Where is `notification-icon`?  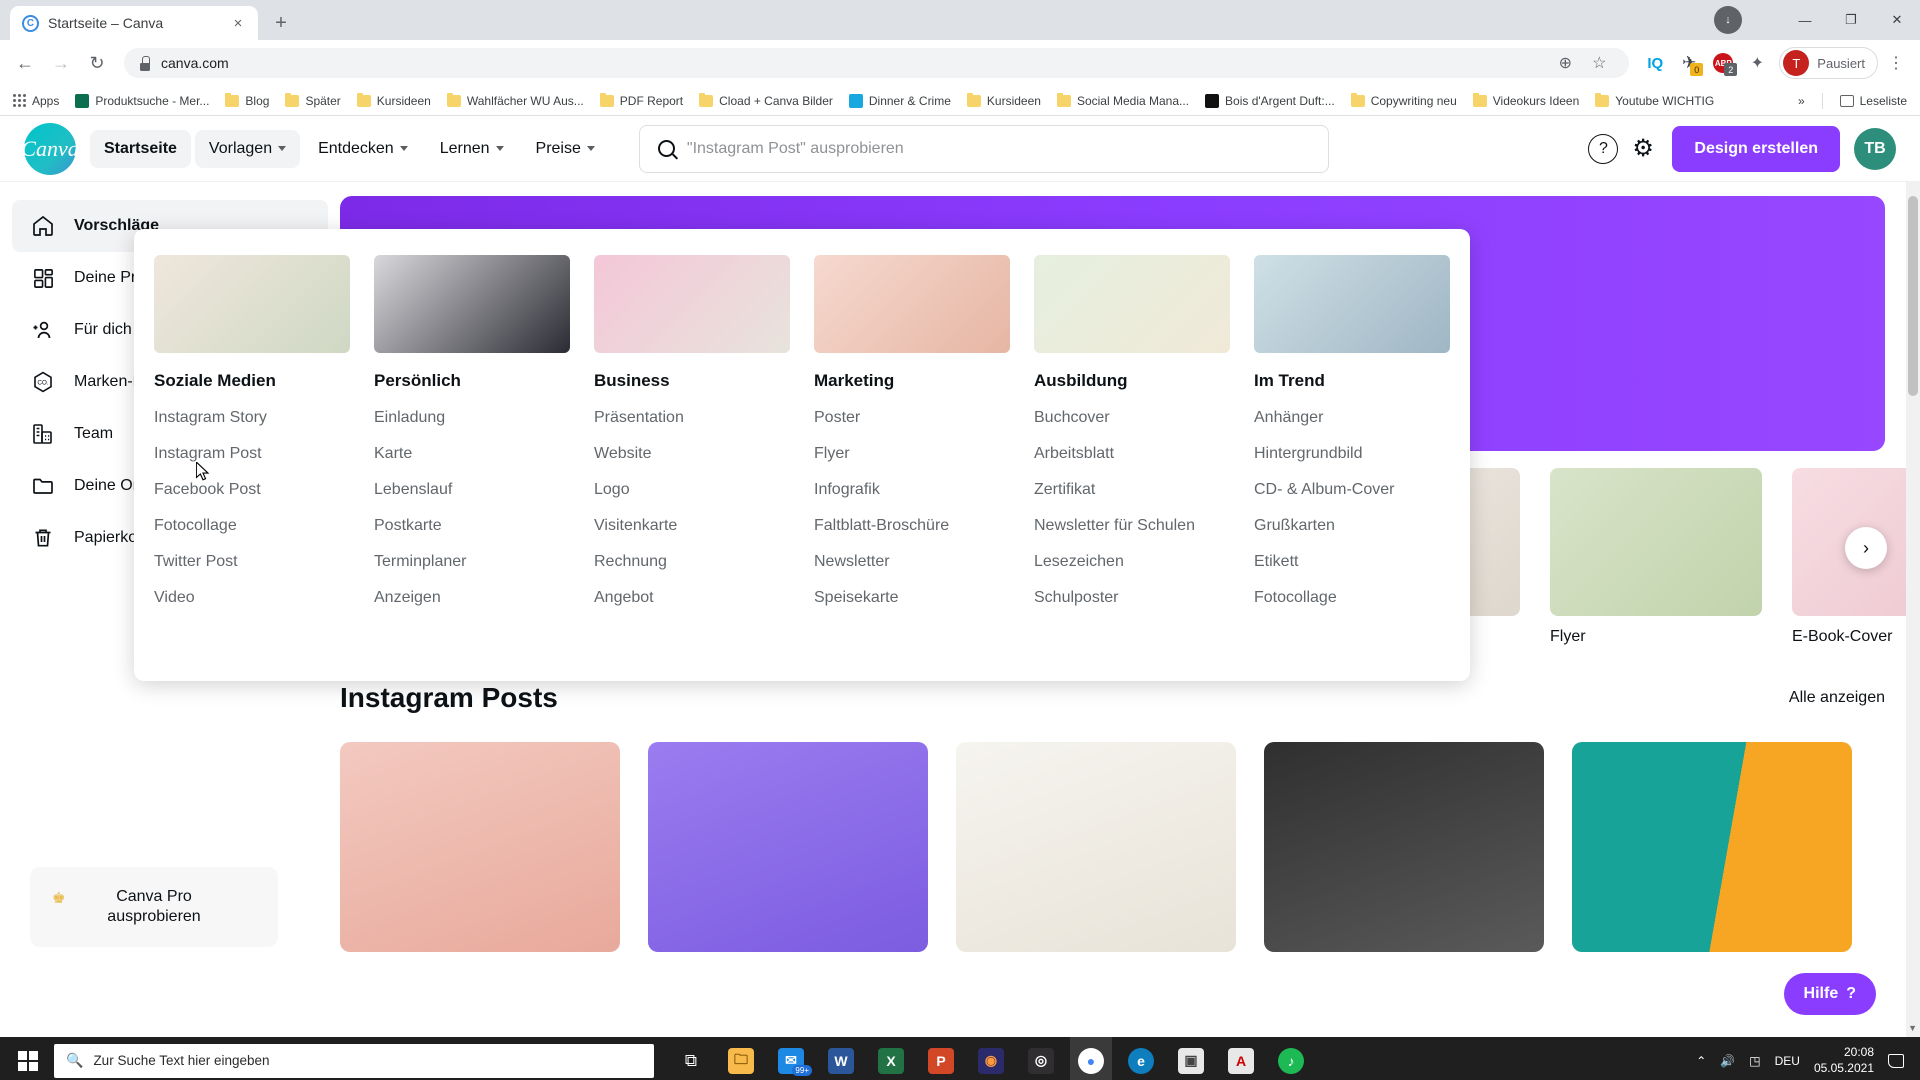
notification-icon is located at coordinates (1896, 1060).